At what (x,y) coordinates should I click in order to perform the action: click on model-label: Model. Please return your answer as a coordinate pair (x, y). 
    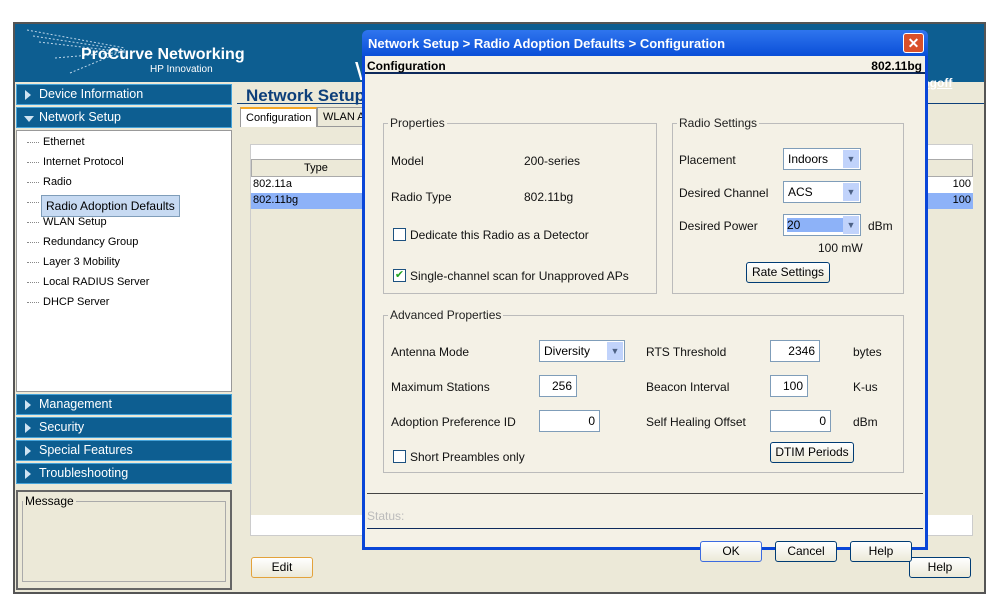
    Looking at the image, I should click on (407, 161).